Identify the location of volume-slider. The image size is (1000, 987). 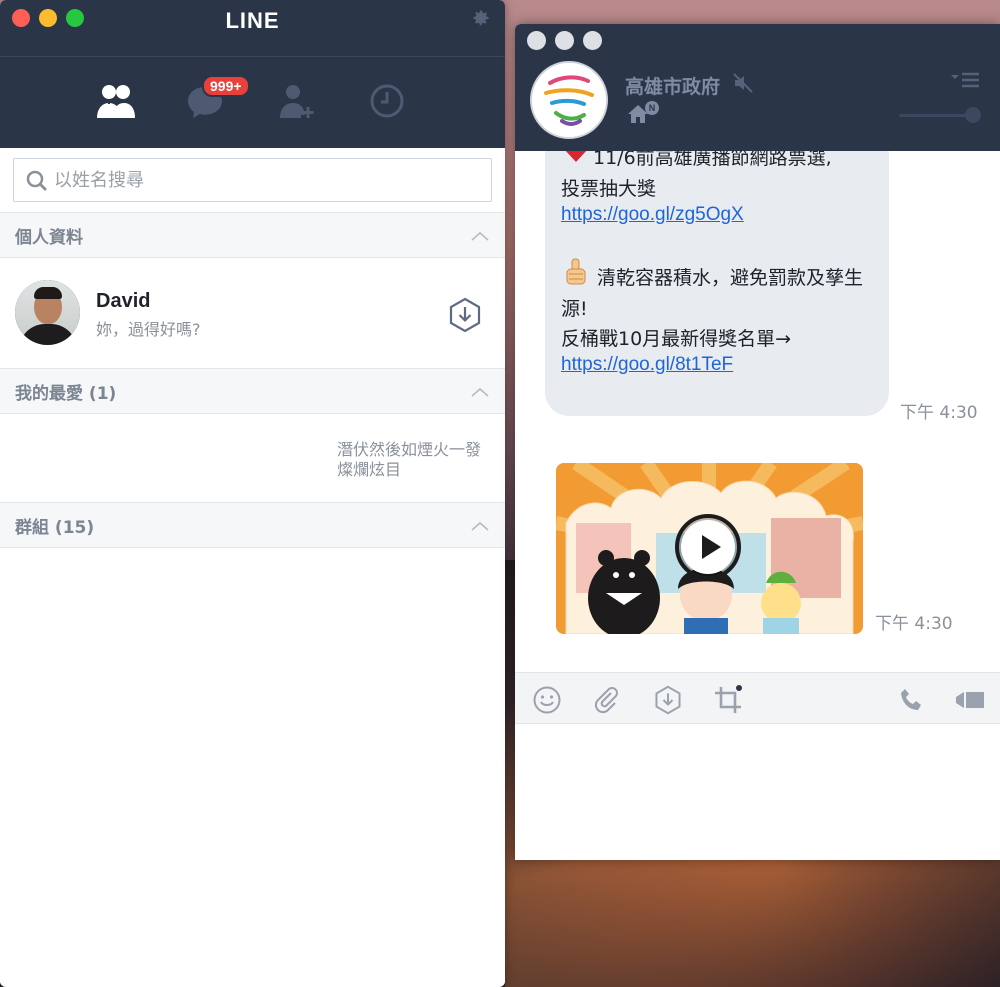
(940, 115).